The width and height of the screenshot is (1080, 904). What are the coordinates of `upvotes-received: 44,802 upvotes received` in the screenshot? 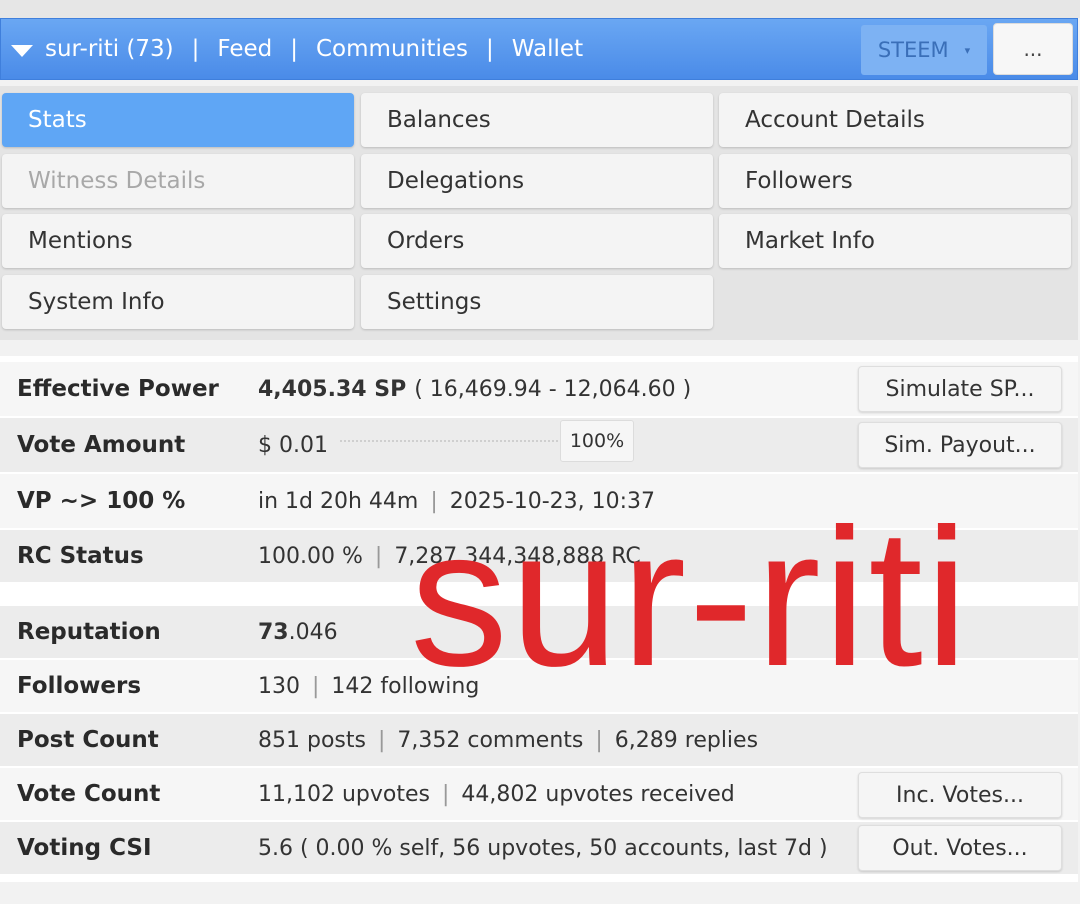 It's located at (598, 794).